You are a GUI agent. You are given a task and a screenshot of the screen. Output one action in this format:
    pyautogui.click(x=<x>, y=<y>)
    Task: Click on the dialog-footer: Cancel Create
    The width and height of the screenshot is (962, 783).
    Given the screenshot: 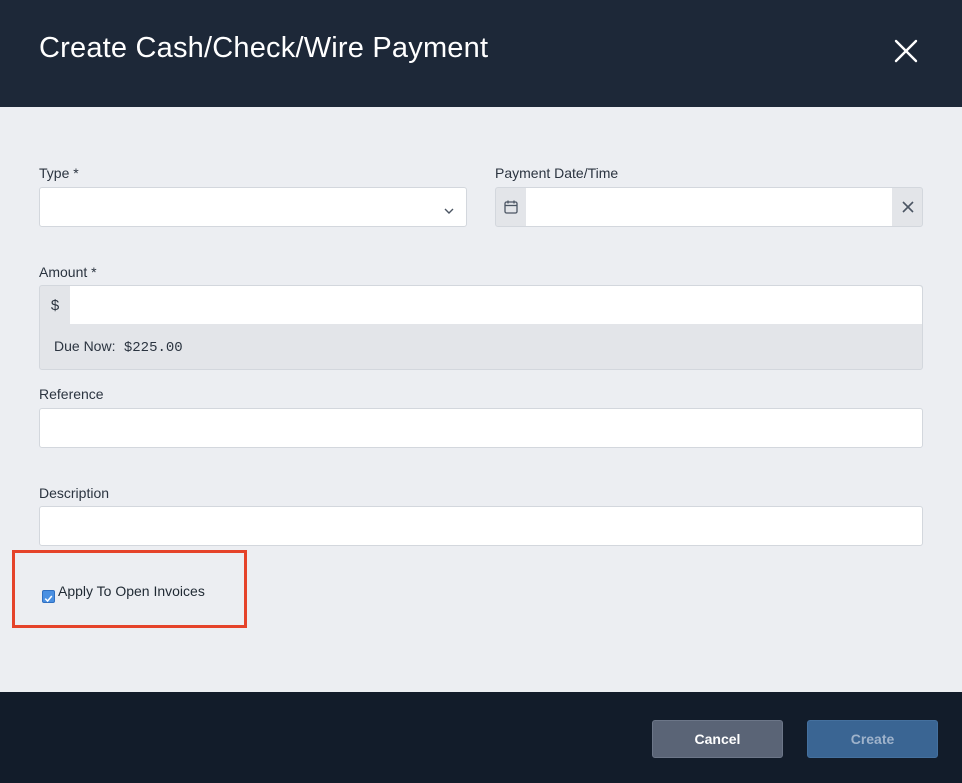 What is the action you would take?
    pyautogui.click(x=481, y=737)
    